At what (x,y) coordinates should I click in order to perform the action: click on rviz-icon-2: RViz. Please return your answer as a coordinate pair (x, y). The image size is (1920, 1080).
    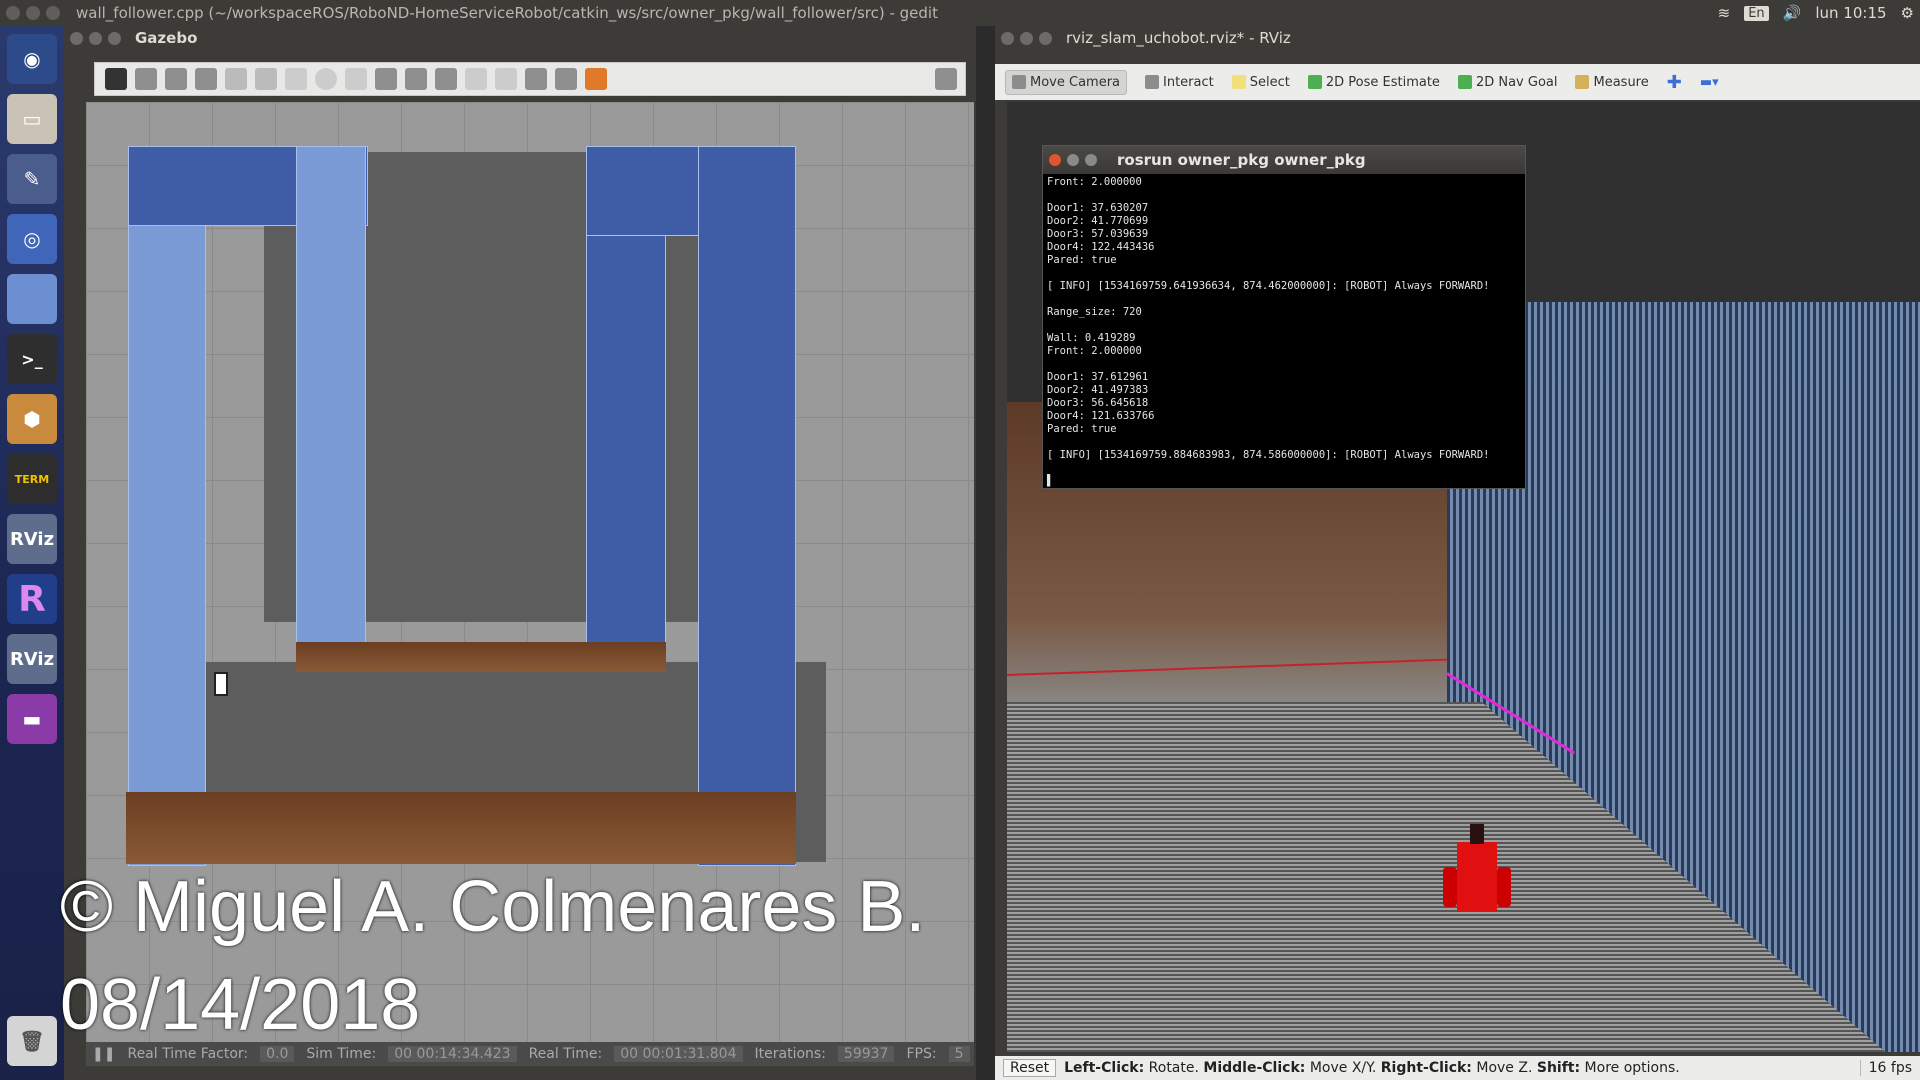
    Looking at the image, I should click on (32, 659).